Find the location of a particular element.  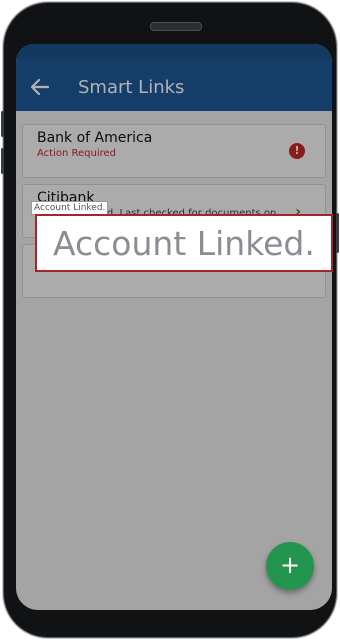

earpiece-speaker is located at coordinates (176, 26).